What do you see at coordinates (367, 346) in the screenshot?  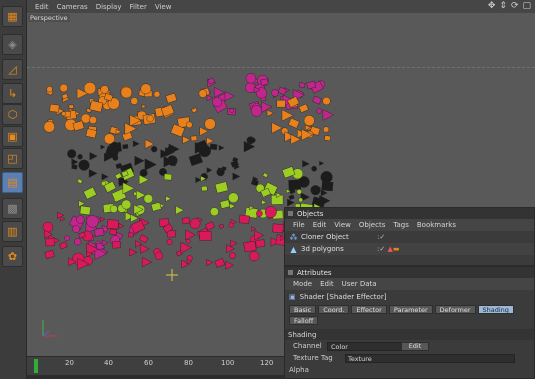 I see `channel-dropdown: Color` at bounding box center [367, 346].